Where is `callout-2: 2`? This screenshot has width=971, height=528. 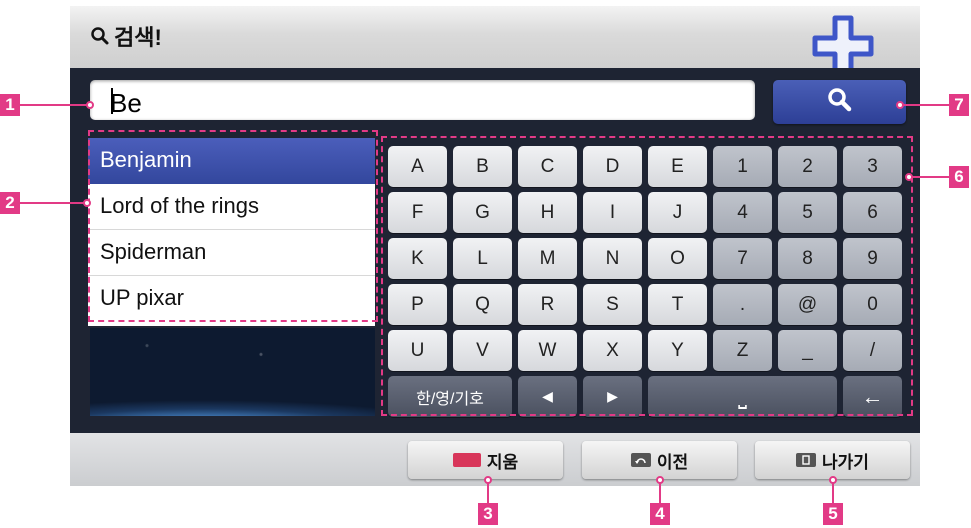
callout-2: 2 is located at coordinates (10, 203).